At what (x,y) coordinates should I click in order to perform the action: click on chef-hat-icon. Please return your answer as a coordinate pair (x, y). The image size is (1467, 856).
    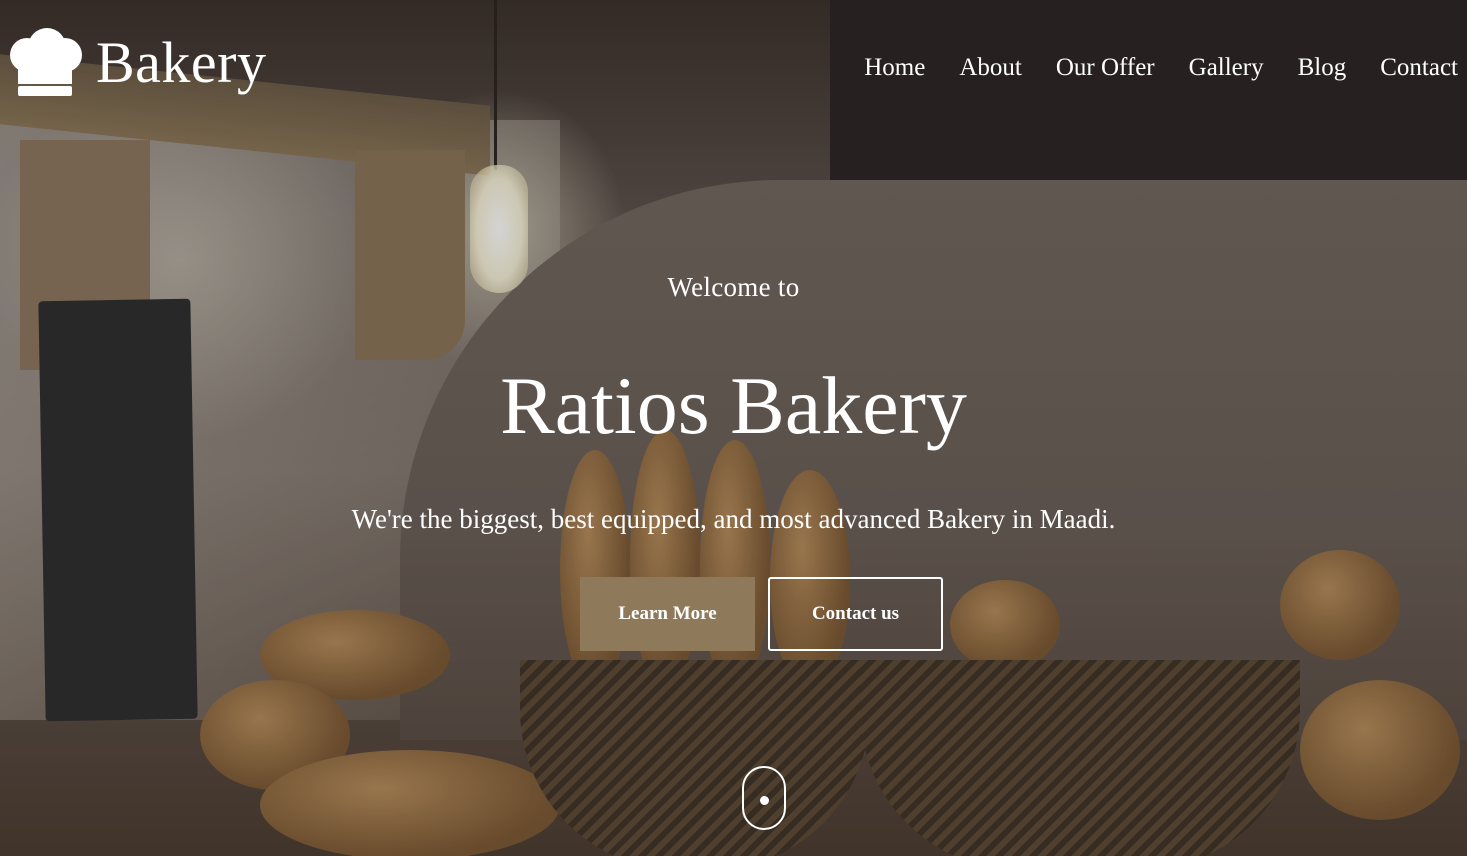
    Looking at the image, I should click on (45, 63).